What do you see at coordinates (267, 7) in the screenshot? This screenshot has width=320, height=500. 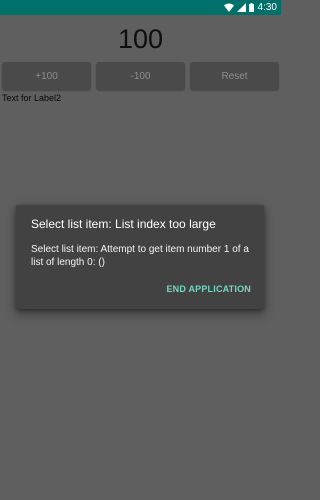 I see `status-time: 4:30` at bounding box center [267, 7].